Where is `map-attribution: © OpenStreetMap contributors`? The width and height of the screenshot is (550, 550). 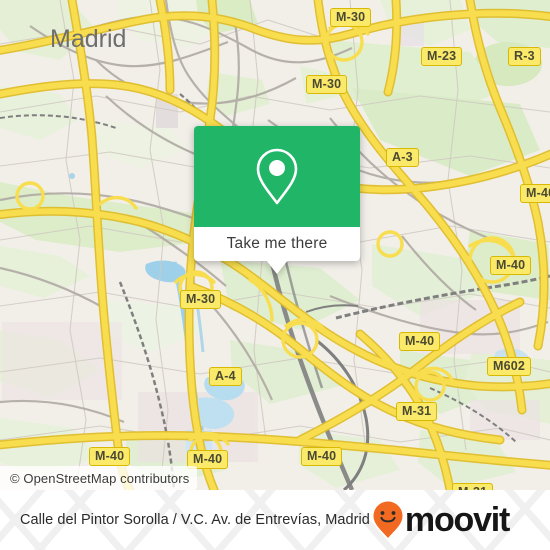 map-attribution: © OpenStreetMap contributors is located at coordinates (99, 478).